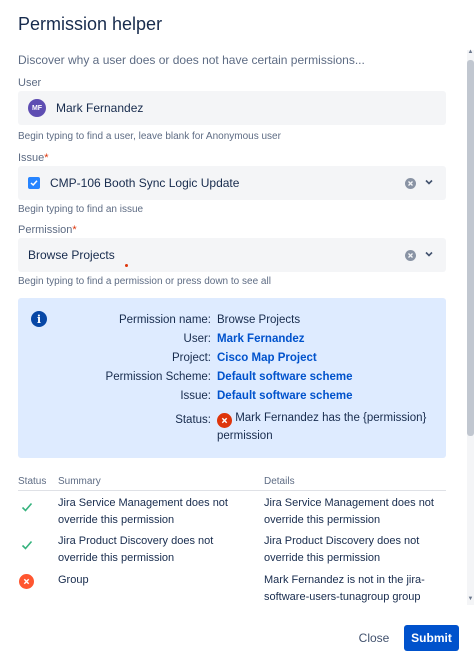  Describe the element at coordinates (470, 599) in the screenshot. I see `scroll-down-arrow-icon: ▼` at that location.